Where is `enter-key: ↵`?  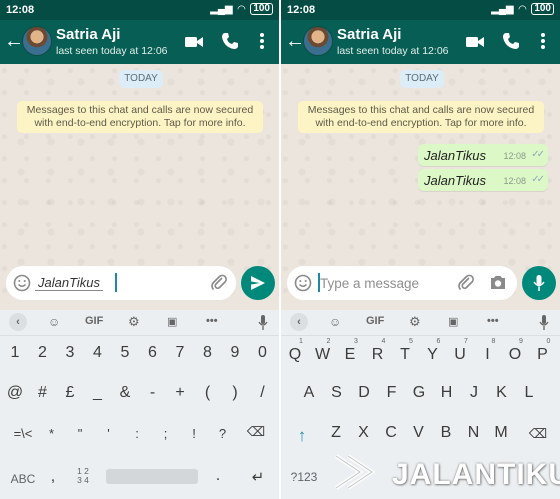
enter-key: ↵ is located at coordinates (258, 477).